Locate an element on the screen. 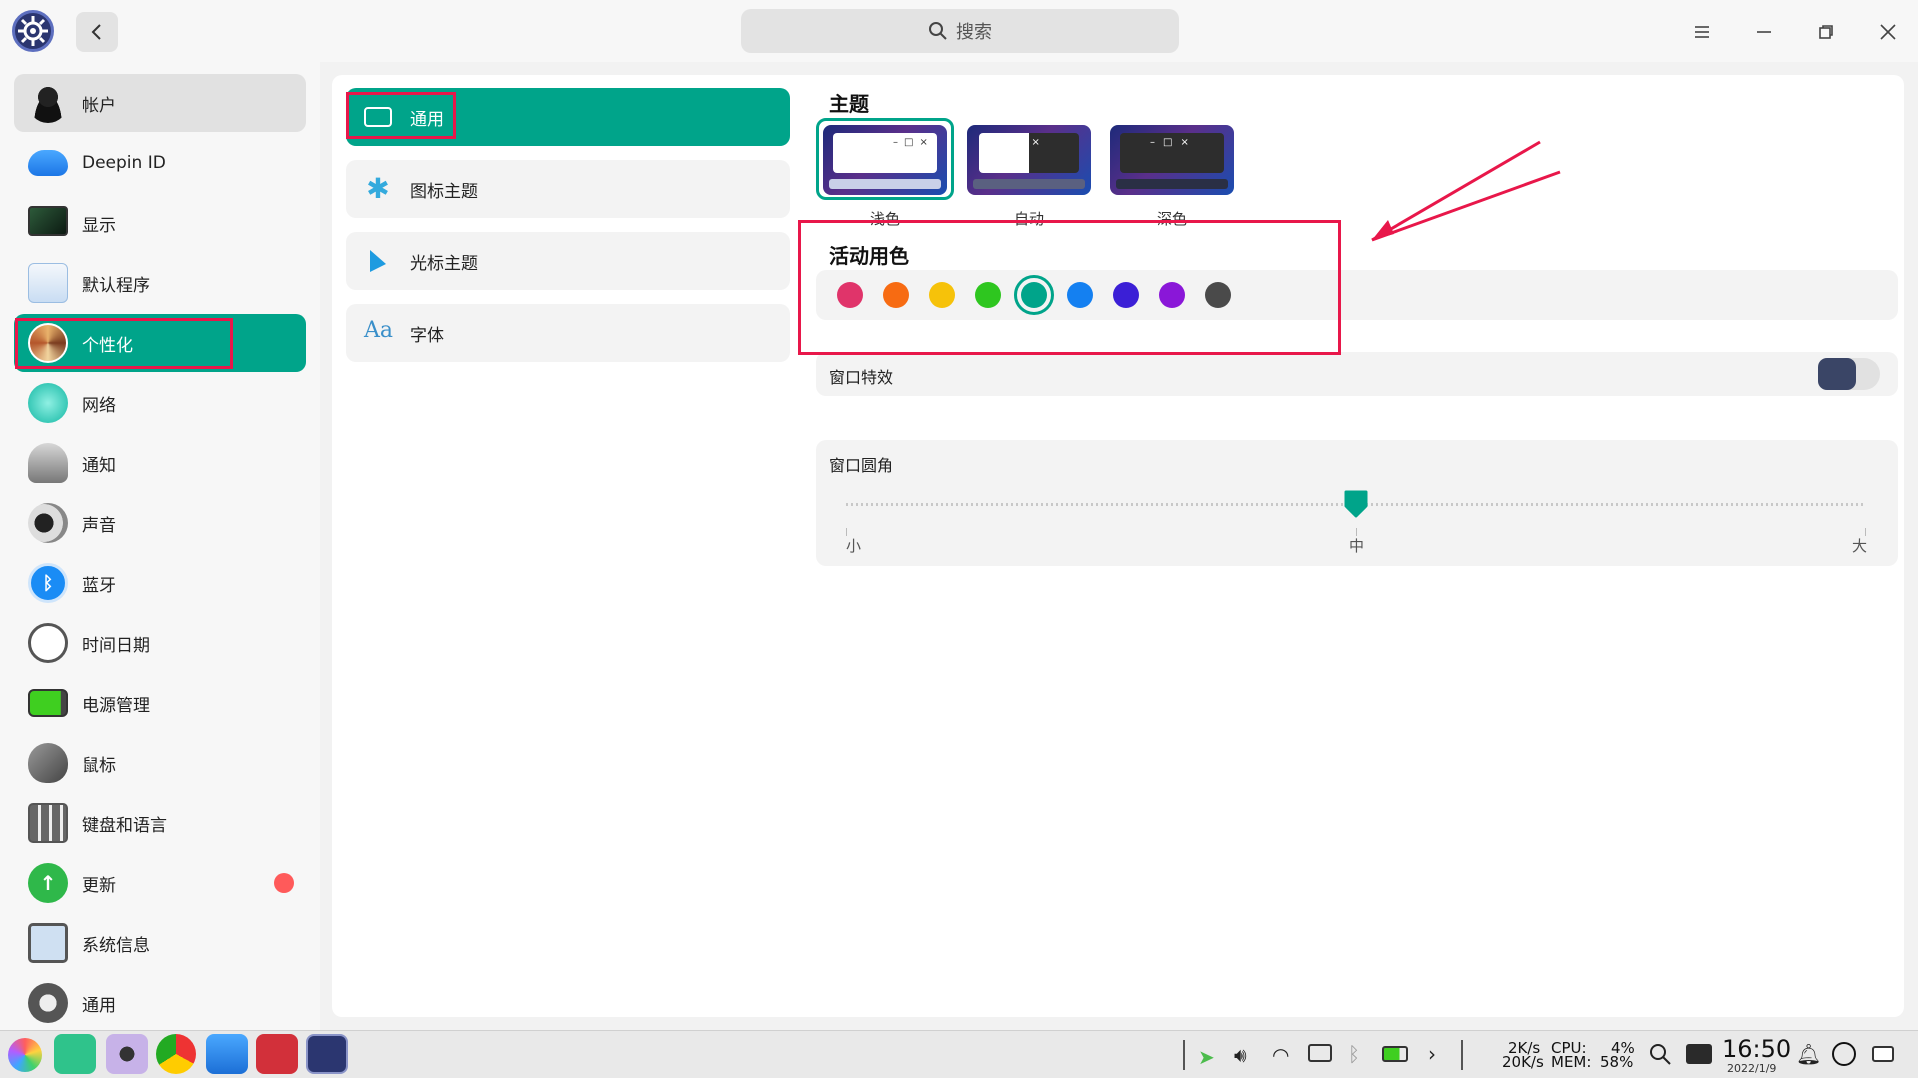 This screenshot has width=1918, height=1078. default-apps-icon is located at coordinates (48, 283).